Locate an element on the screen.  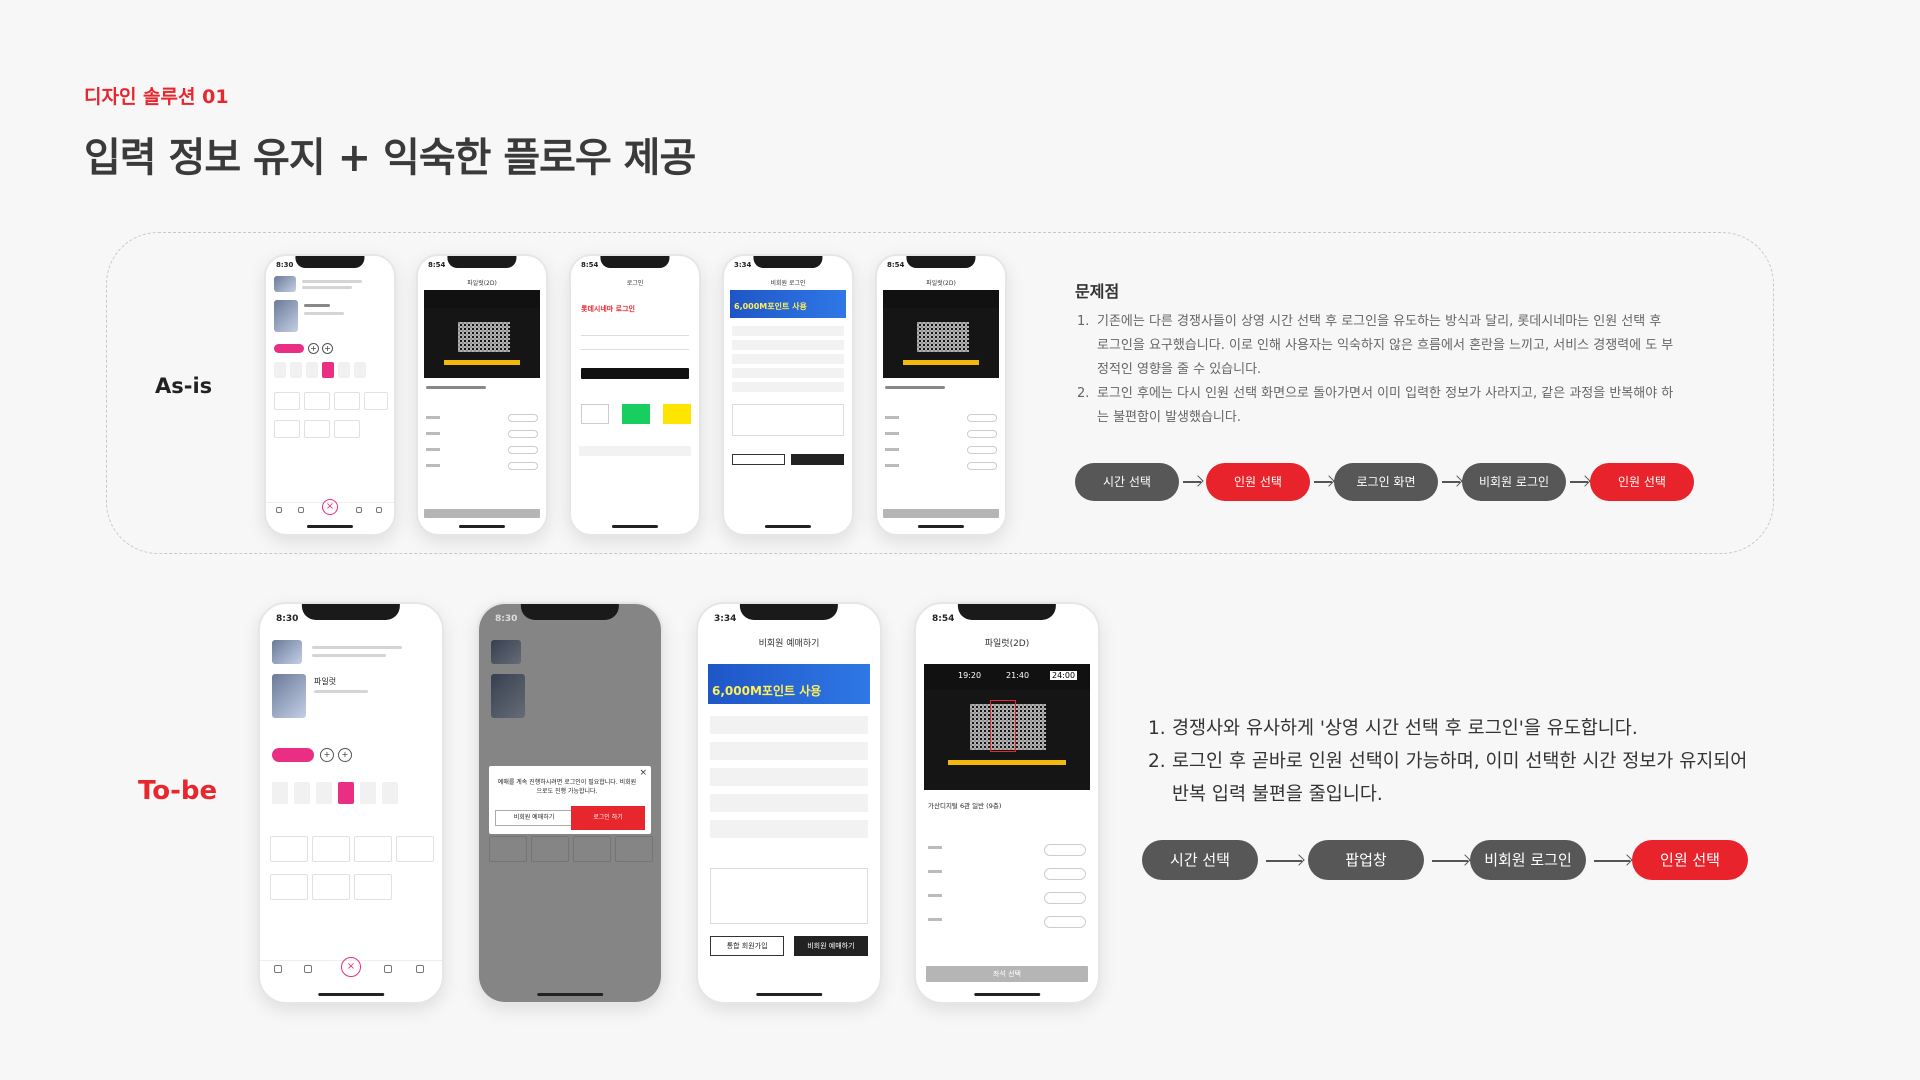
cinema-name is located at coordinates (915, 387).